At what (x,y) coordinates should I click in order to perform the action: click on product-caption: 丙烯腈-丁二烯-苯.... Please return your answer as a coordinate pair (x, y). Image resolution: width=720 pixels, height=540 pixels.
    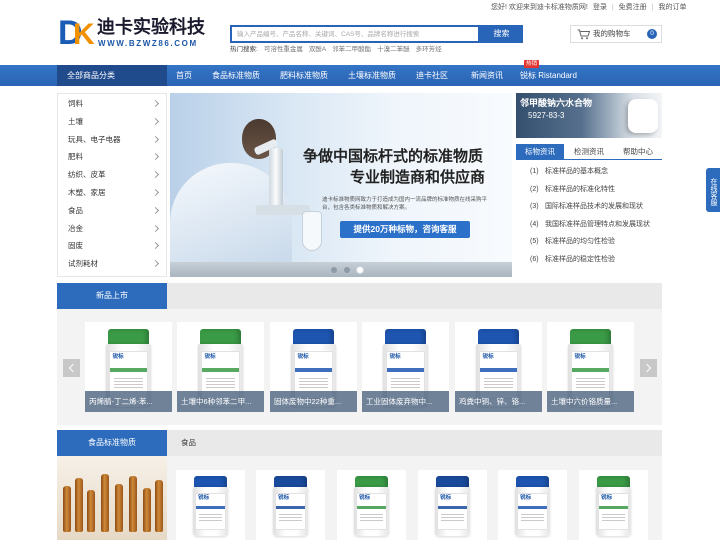
    Looking at the image, I should click on (128, 401).